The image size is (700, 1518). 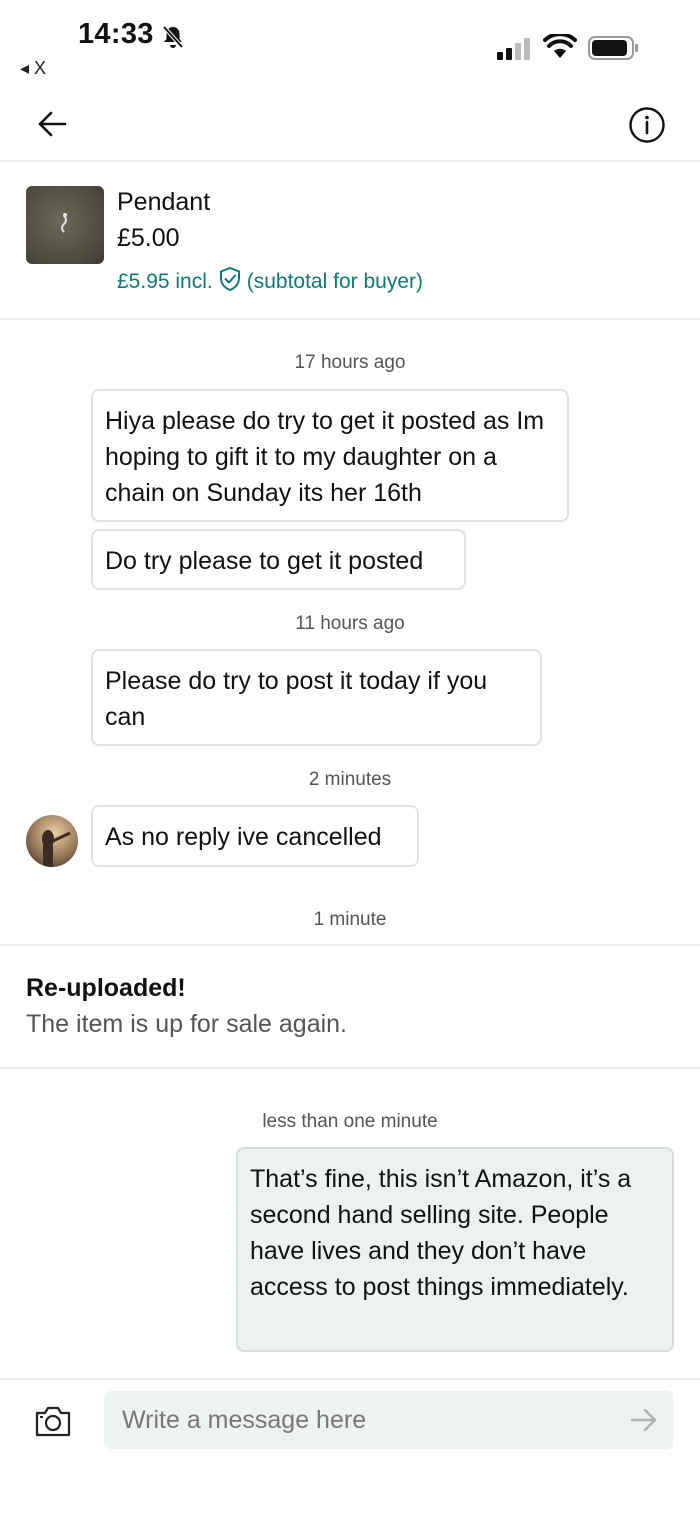 What do you see at coordinates (644, 1422) in the screenshot?
I see `send-arrow-button` at bounding box center [644, 1422].